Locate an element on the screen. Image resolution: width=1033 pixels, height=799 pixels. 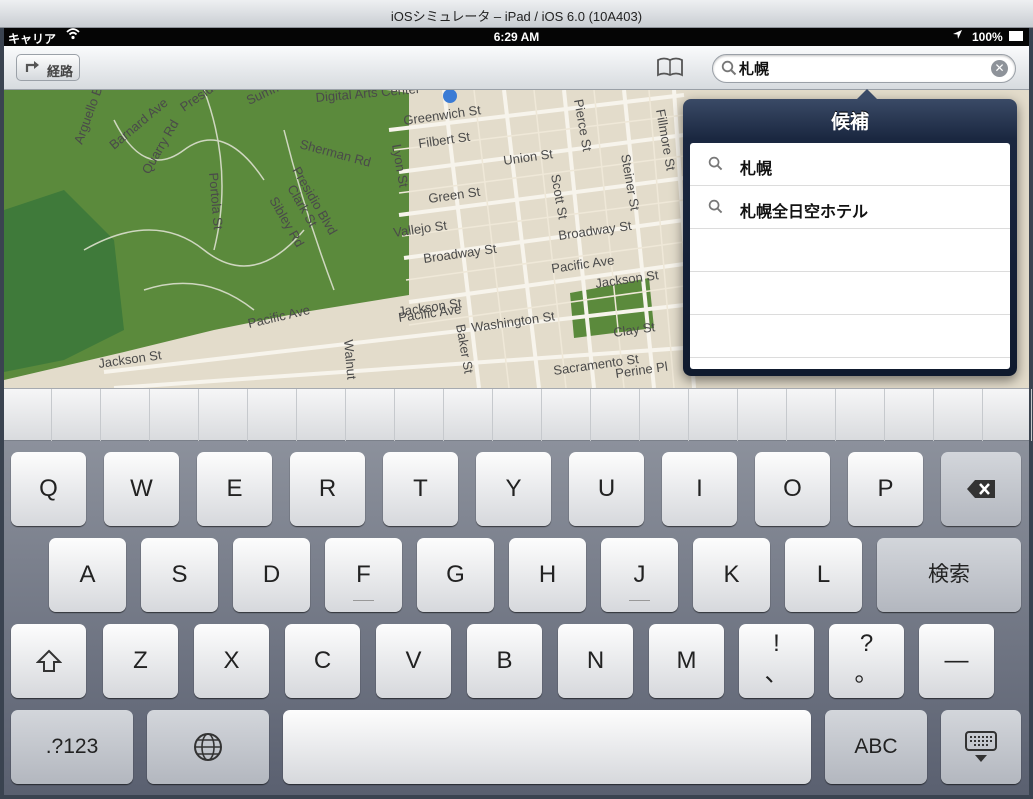
key-j: J is located at coordinates (639, 575).